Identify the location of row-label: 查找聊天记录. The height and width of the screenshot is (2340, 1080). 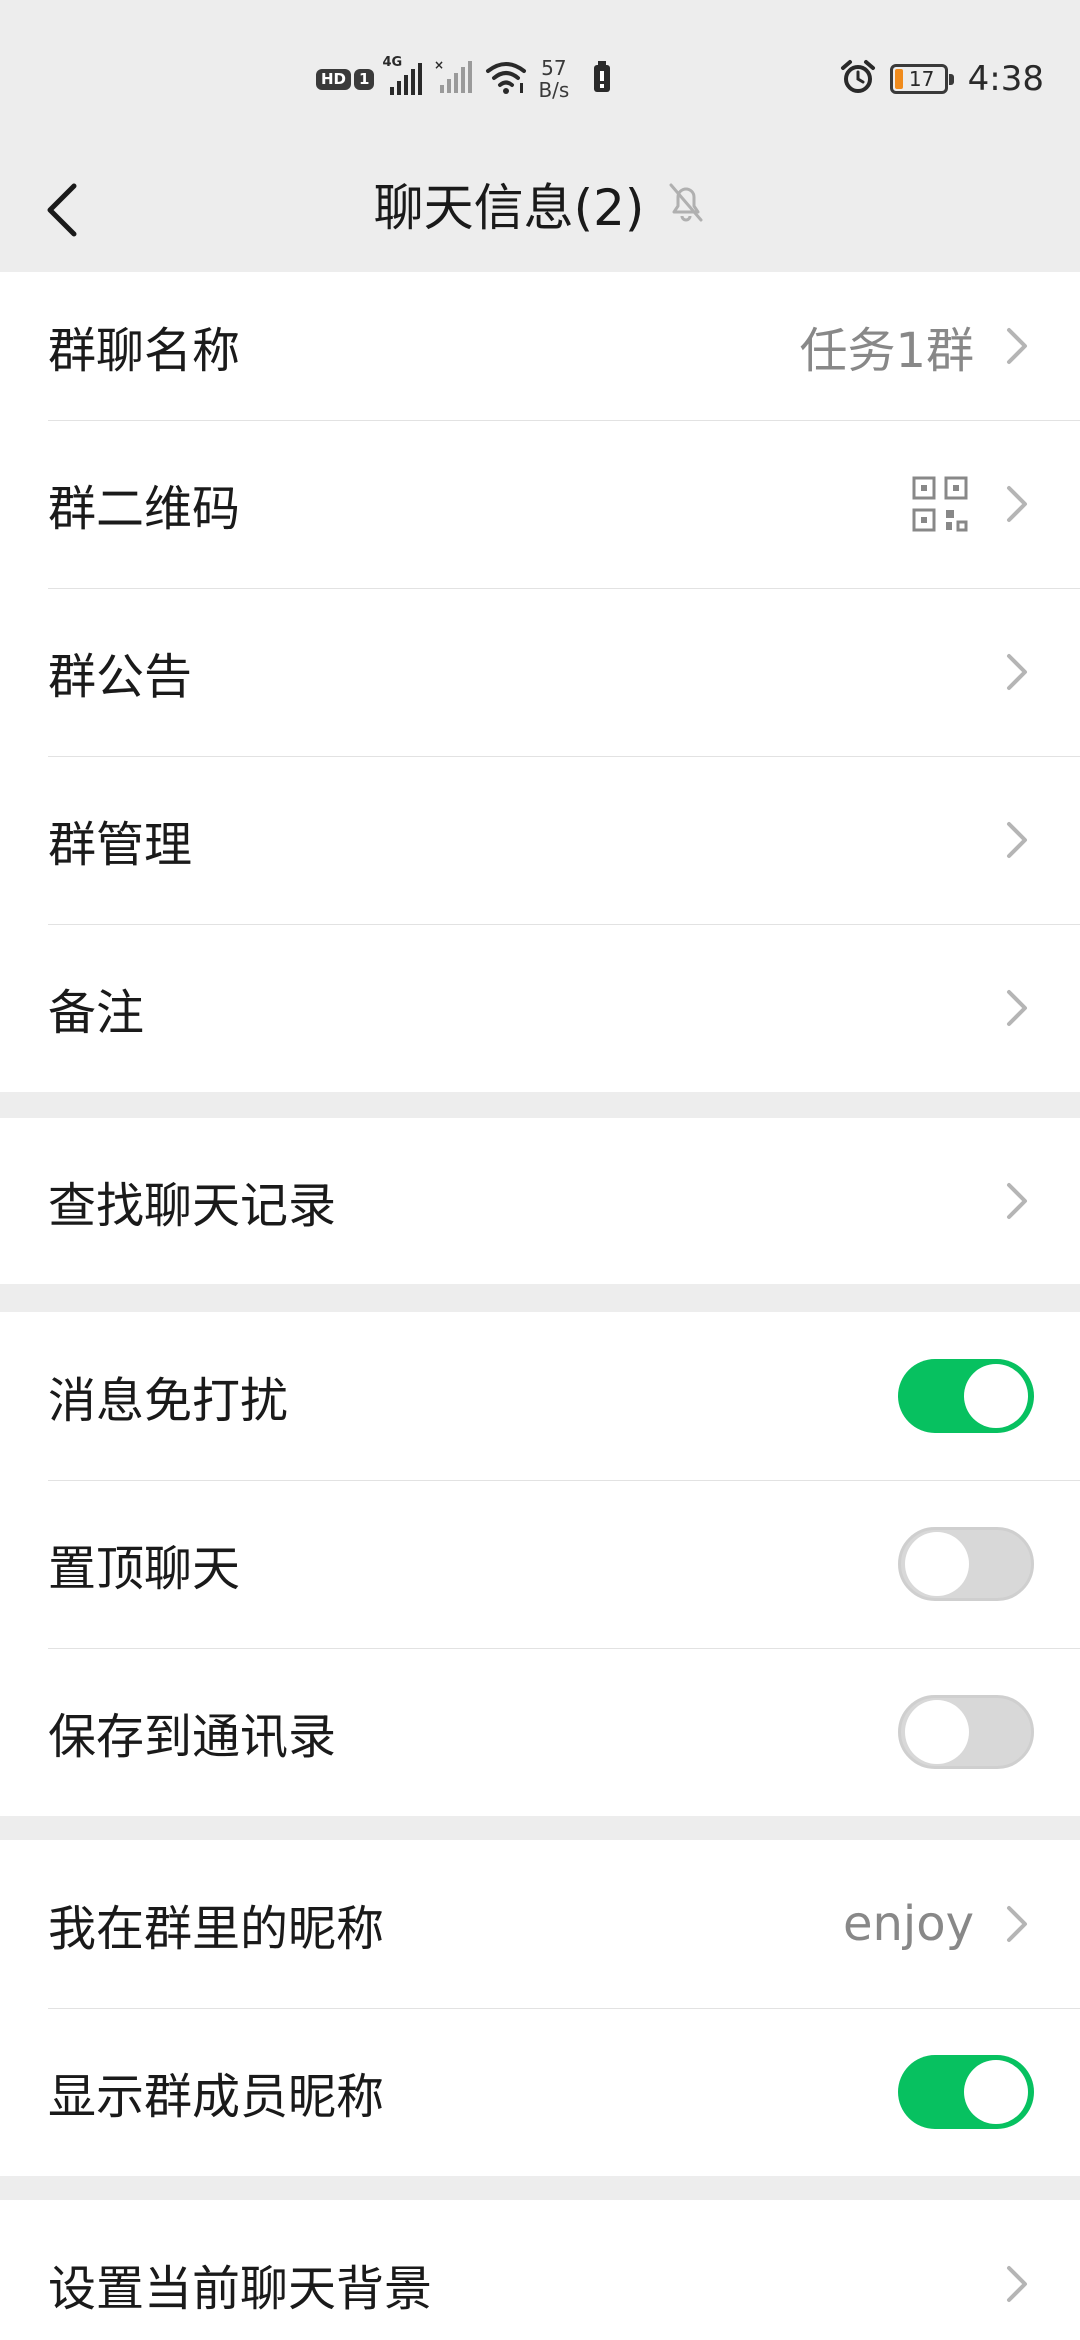
(192, 1206).